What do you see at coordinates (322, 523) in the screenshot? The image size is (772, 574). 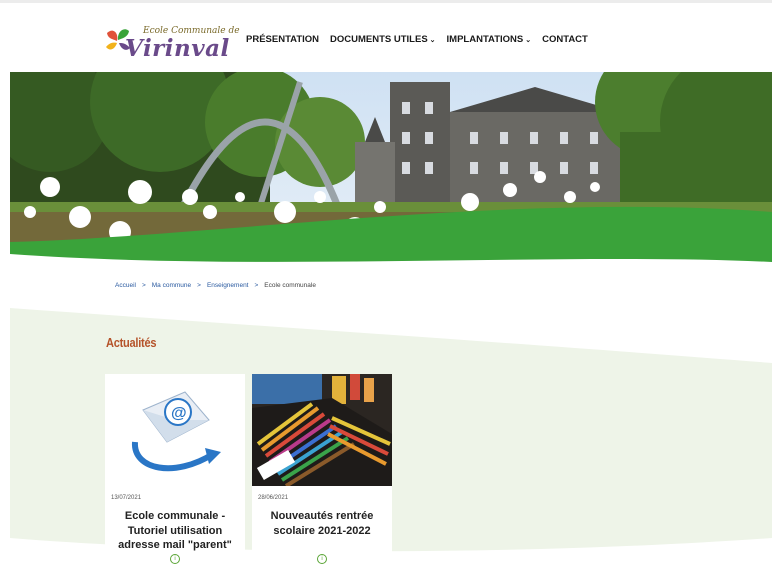 I see `card-title: Nouveautés rentrée scolaire 2021-2022` at bounding box center [322, 523].